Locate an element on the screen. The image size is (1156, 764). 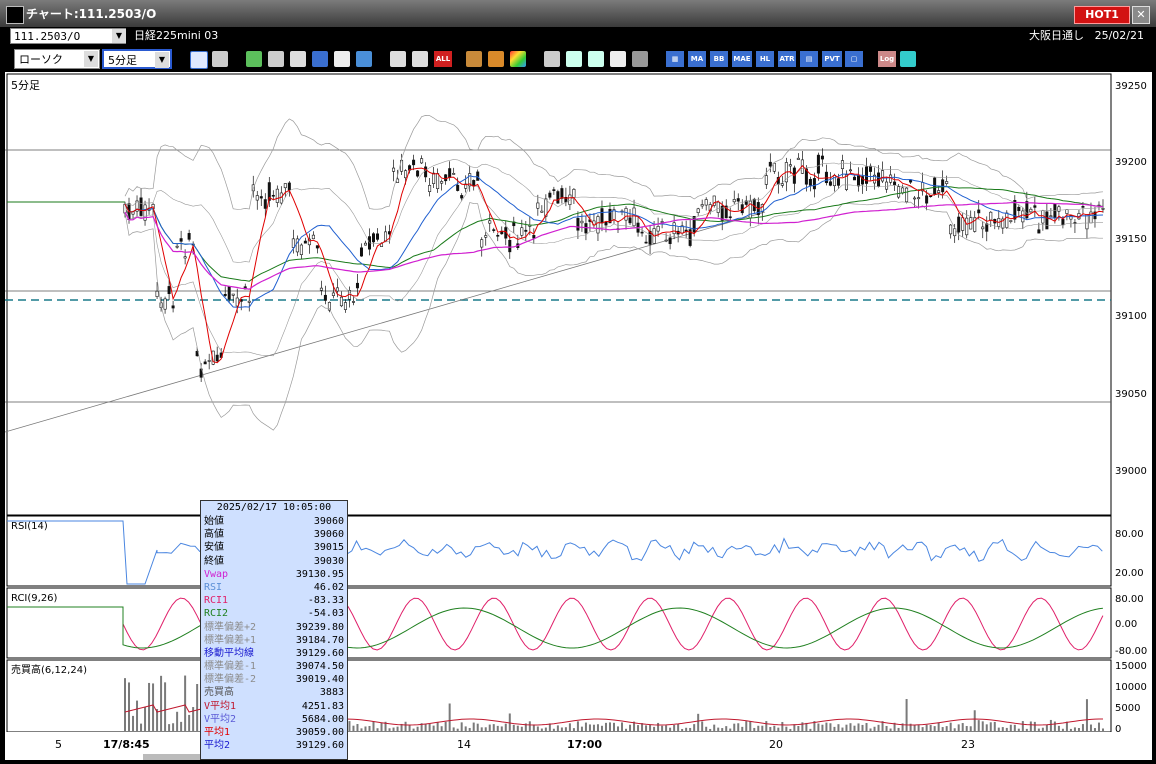
trendline-icon is located at coordinates (276, 59).